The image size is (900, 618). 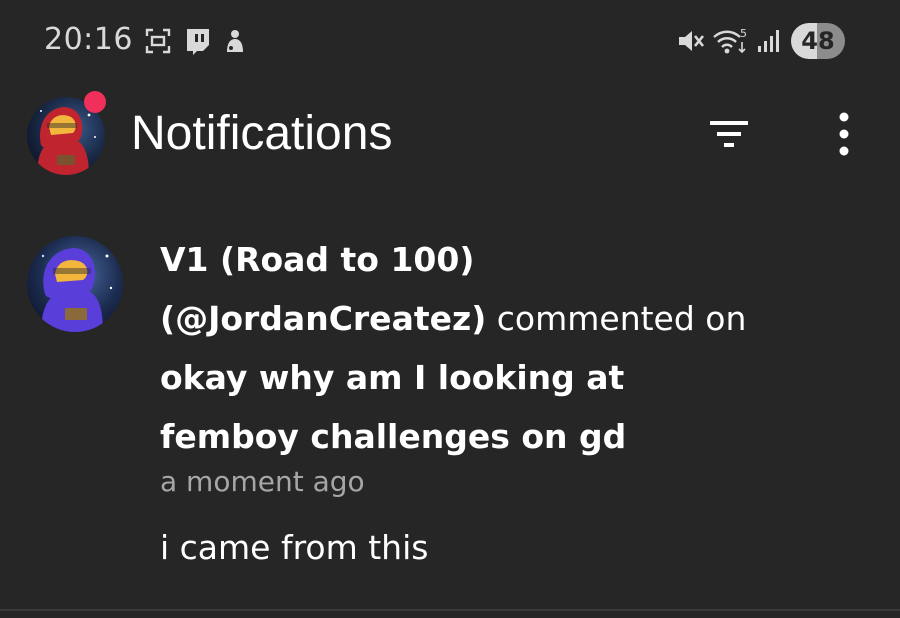 I want to click on mute-icon, so click(x=692, y=41).